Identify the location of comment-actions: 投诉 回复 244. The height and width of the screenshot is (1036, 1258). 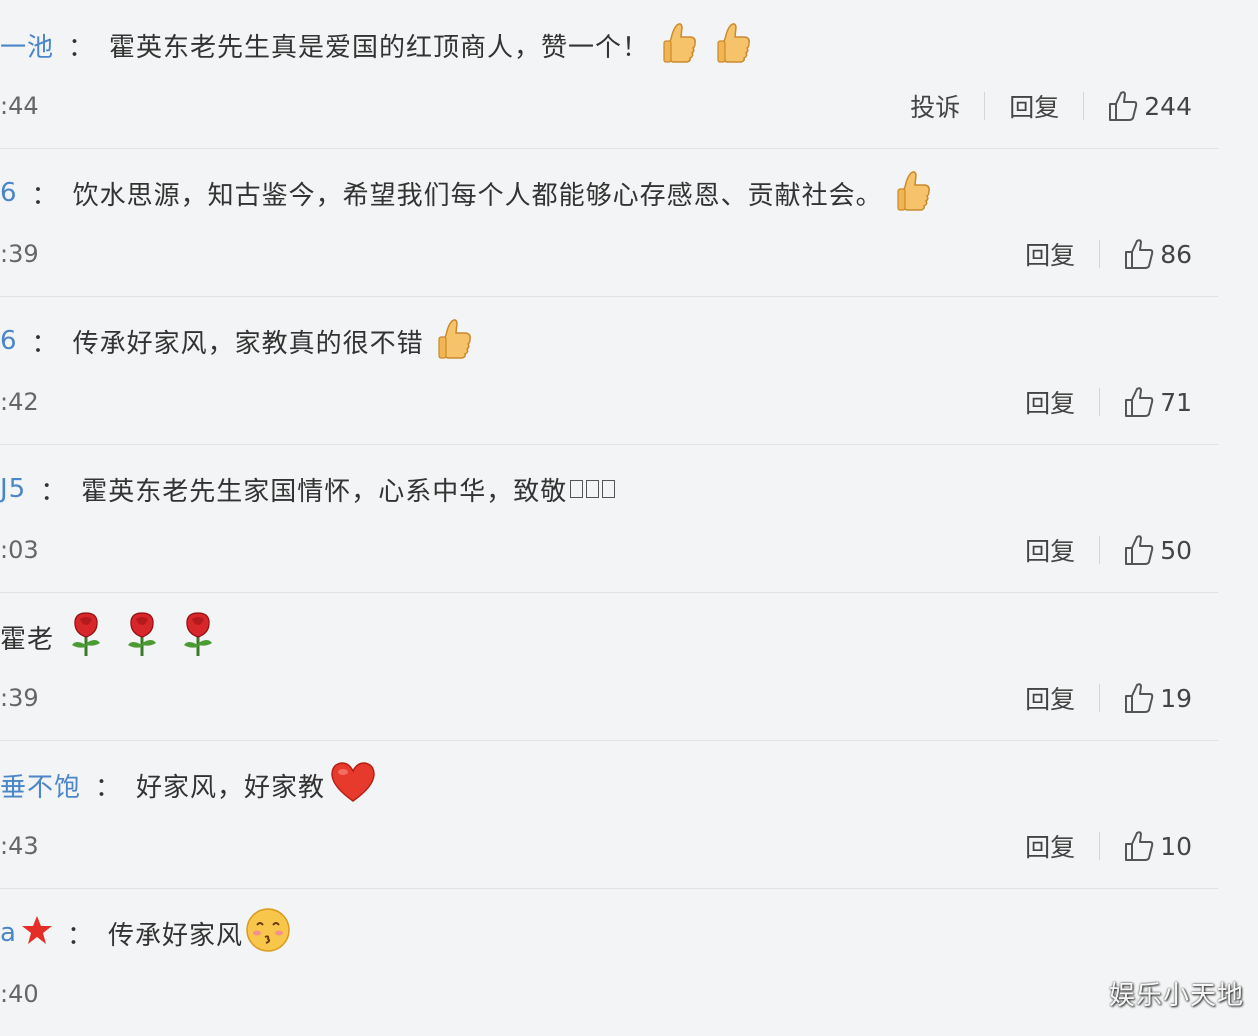
(1051, 106).